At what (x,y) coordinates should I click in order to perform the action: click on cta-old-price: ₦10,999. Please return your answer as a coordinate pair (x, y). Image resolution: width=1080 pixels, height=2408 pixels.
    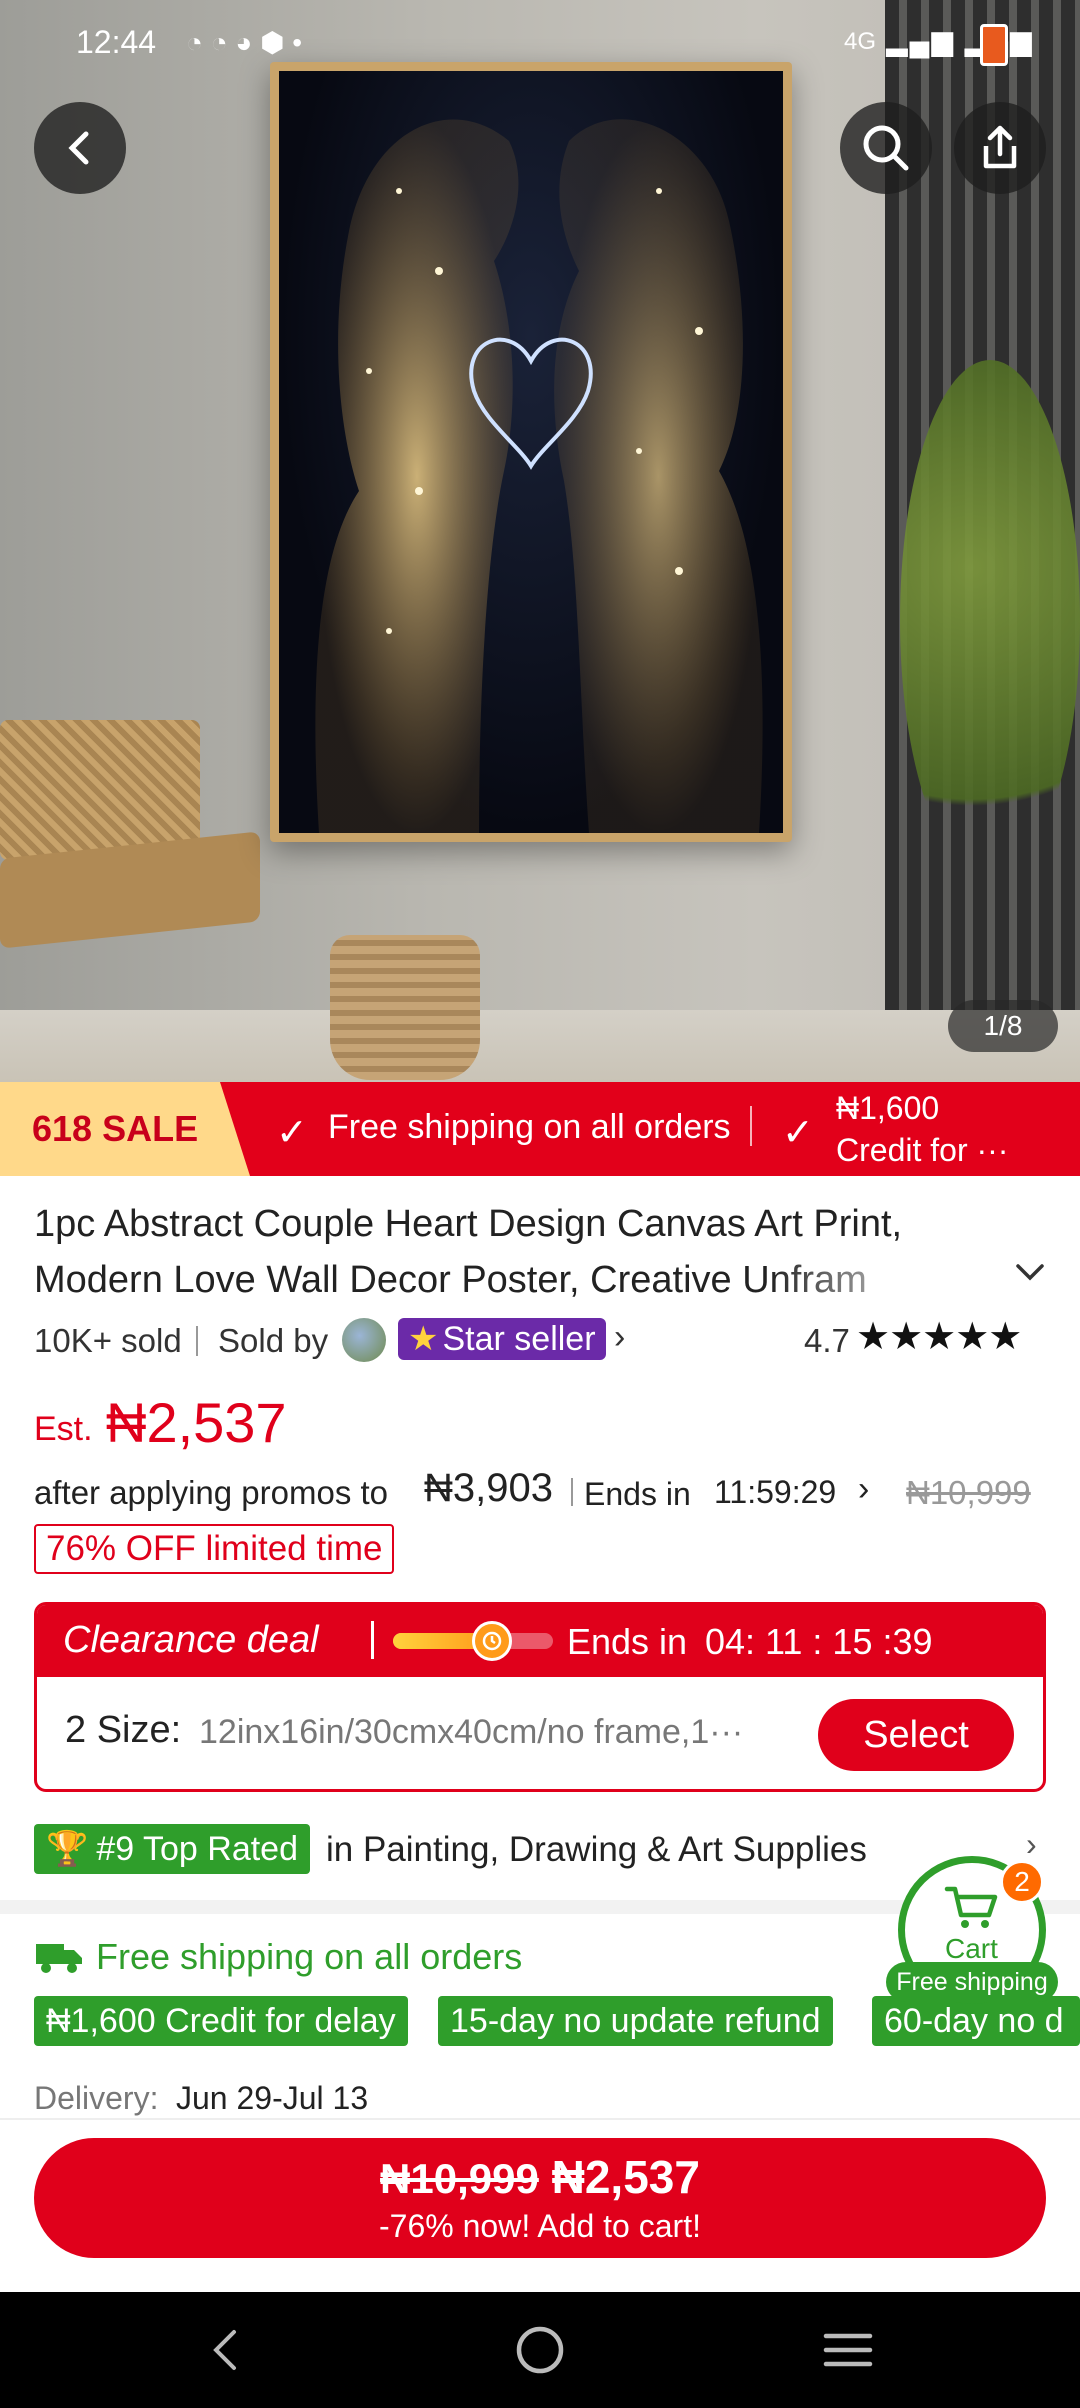
    Looking at the image, I should click on (459, 2178).